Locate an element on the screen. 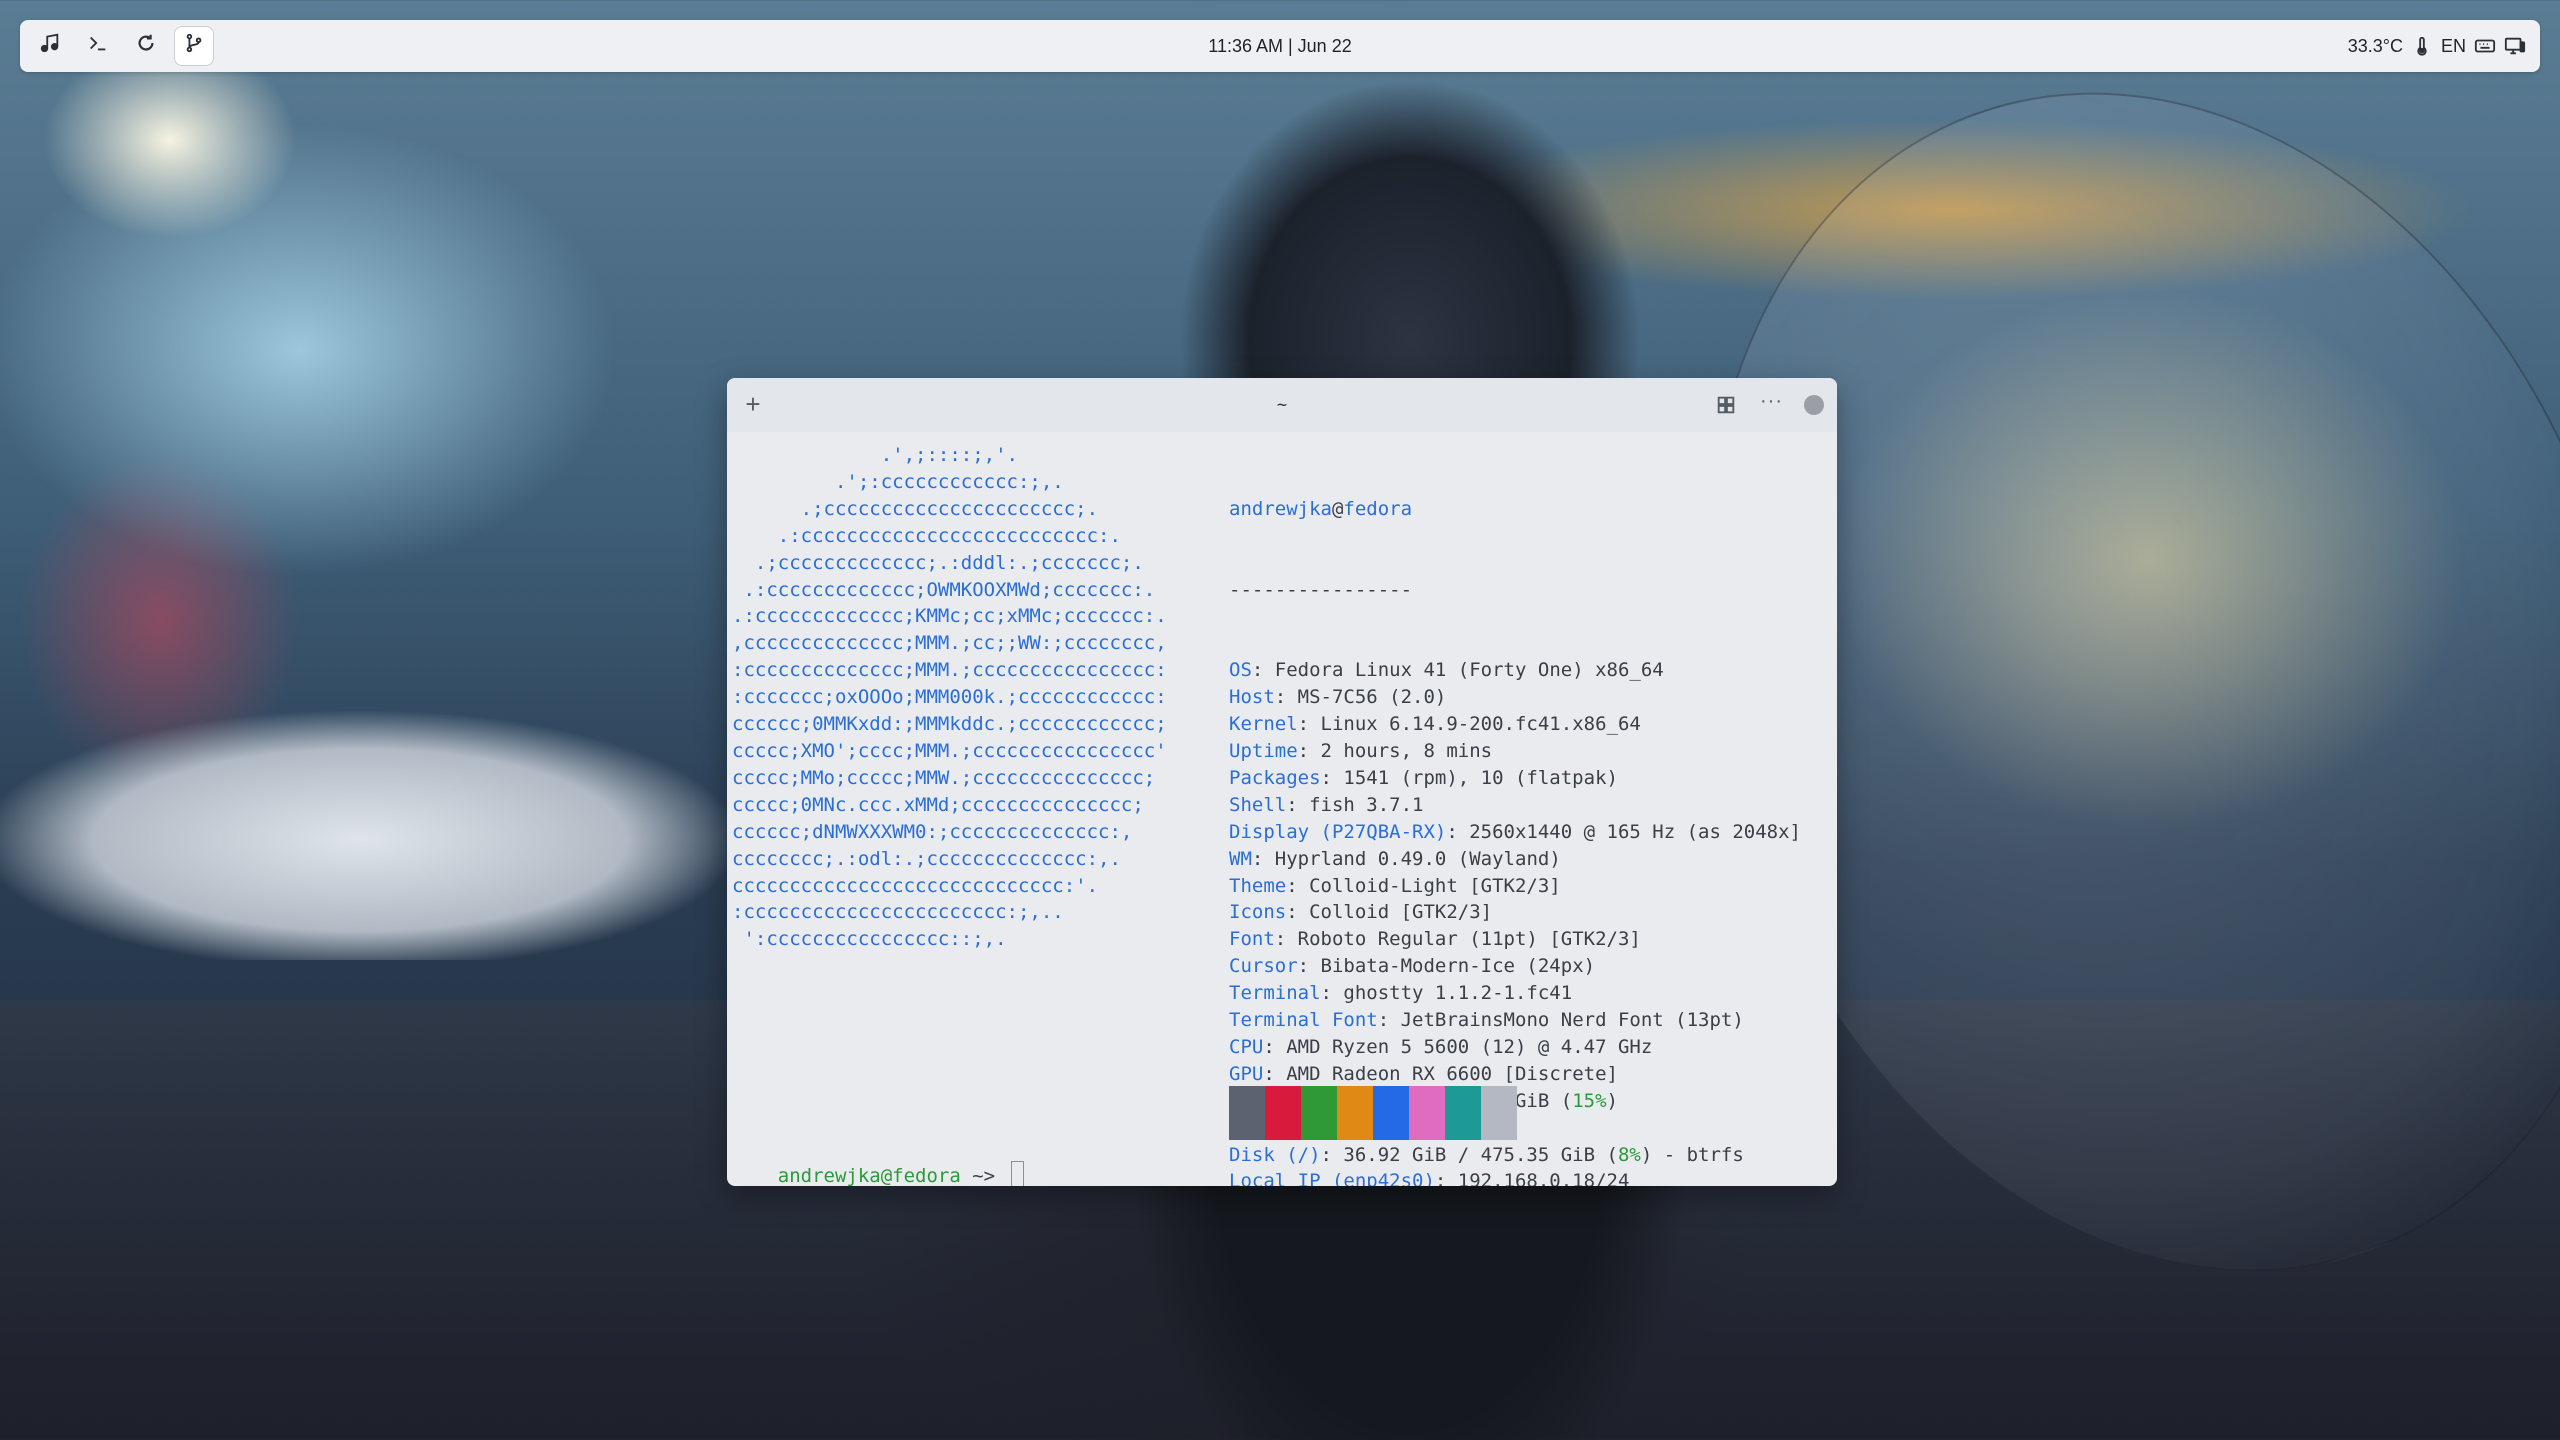 This screenshot has height=1440, width=2560. info-value: AMD Ryzen 5 5600 (12) @ 4.47 GHz is located at coordinates (1469, 1046).